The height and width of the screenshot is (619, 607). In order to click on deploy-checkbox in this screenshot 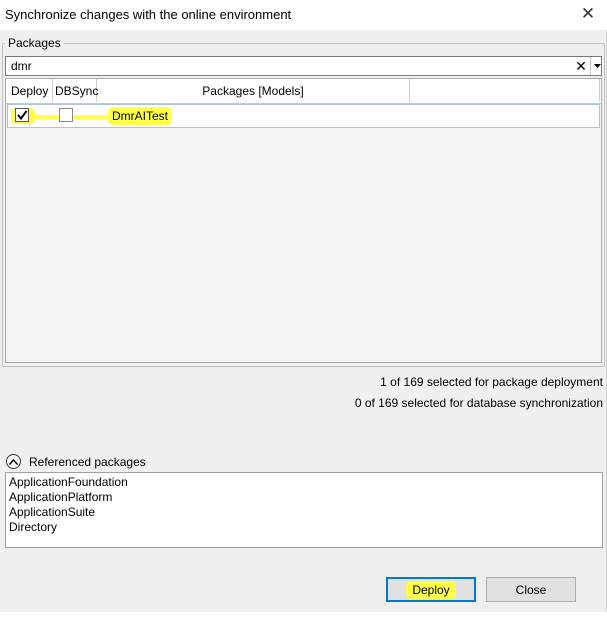, I will do `click(22, 115)`.